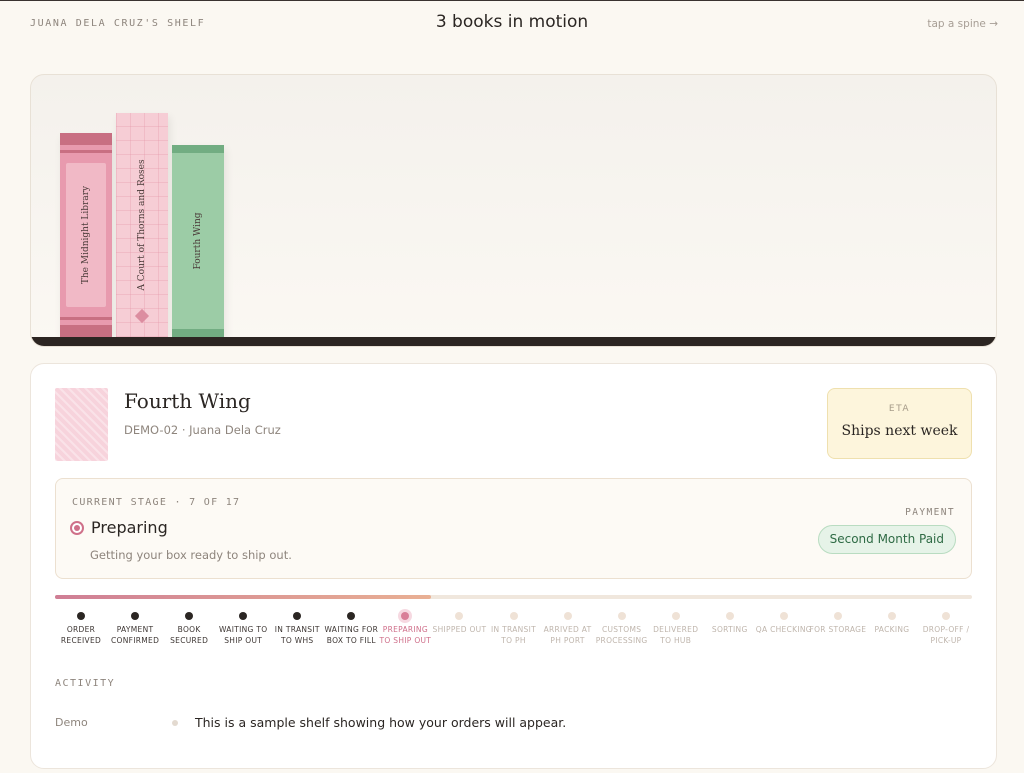 The width and height of the screenshot is (1024, 773). I want to click on book-spine-title: Fourth Wing, so click(198, 241).